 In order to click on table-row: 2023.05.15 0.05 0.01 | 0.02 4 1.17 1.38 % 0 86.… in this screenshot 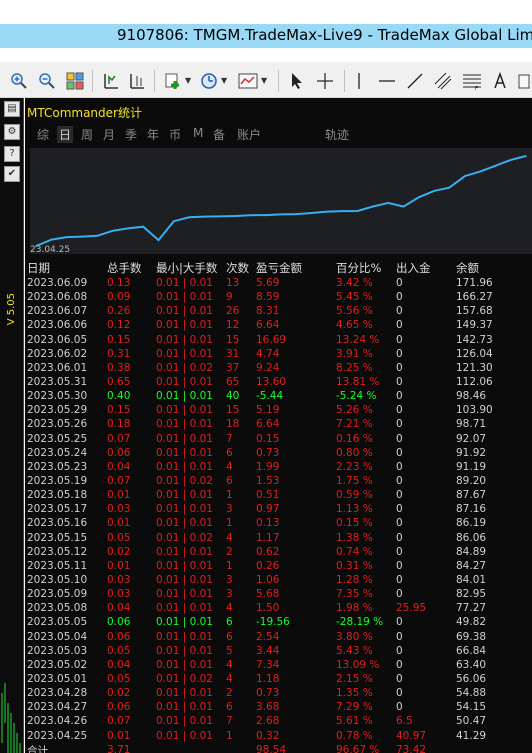, I will do `click(271, 538)`.